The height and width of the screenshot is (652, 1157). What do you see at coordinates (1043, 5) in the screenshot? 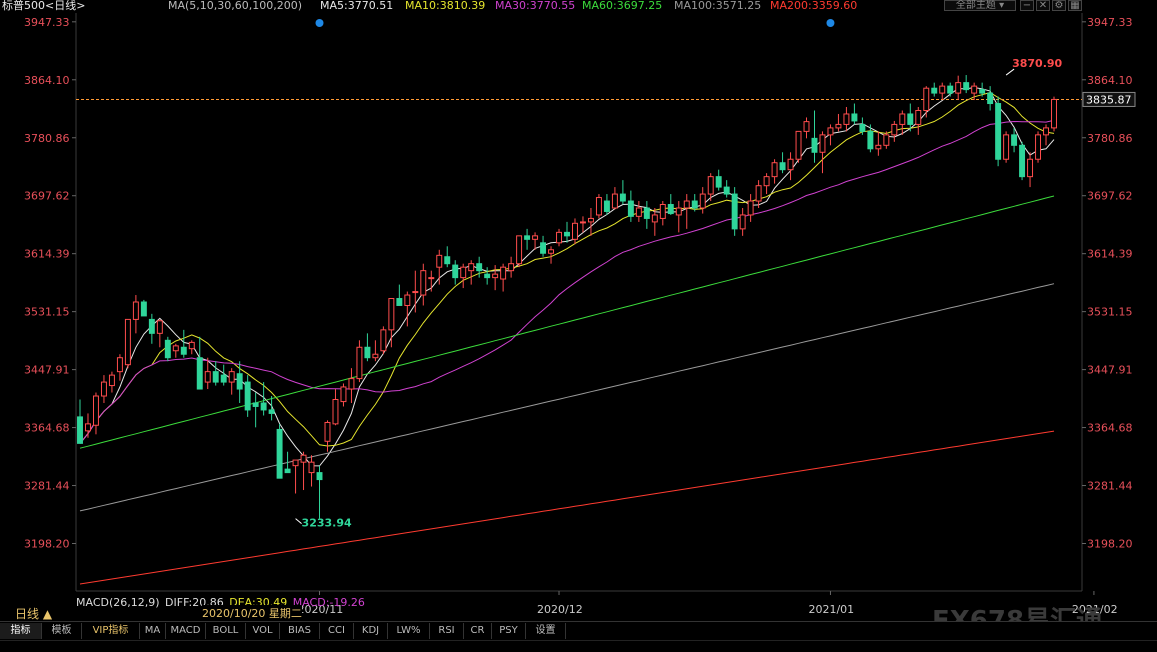
I see `cross-icon: ✕` at bounding box center [1043, 5].